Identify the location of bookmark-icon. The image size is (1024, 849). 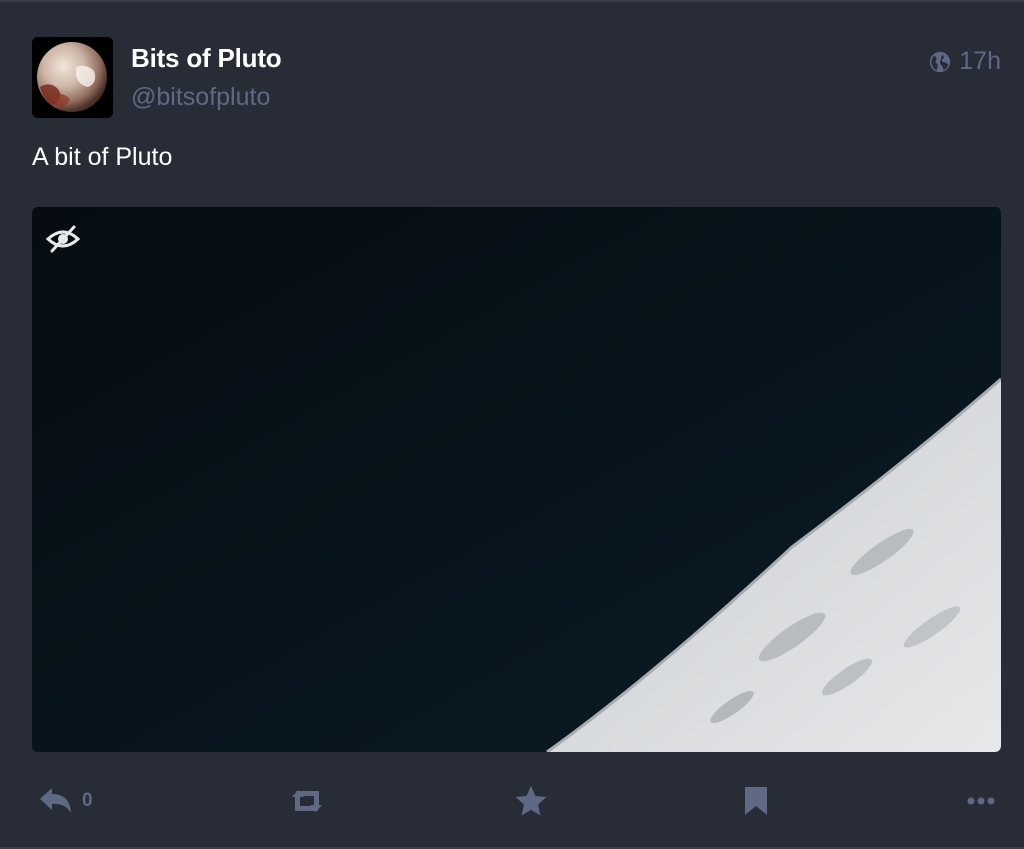
(756, 801).